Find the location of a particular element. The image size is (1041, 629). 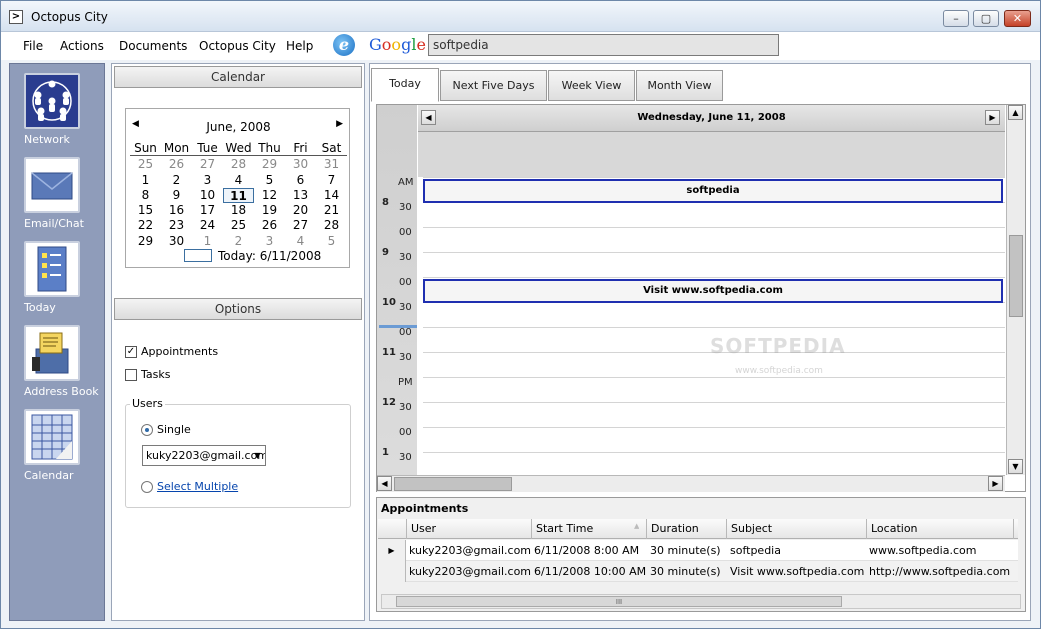

scroll-down-button: ▼ is located at coordinates (1015, 466).